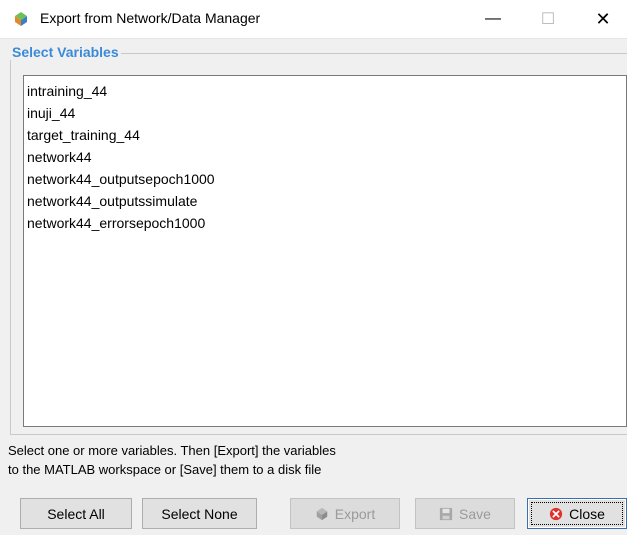 The image size is (627, 535). I want to click on list-item: target_training_44, so click(325, 135).